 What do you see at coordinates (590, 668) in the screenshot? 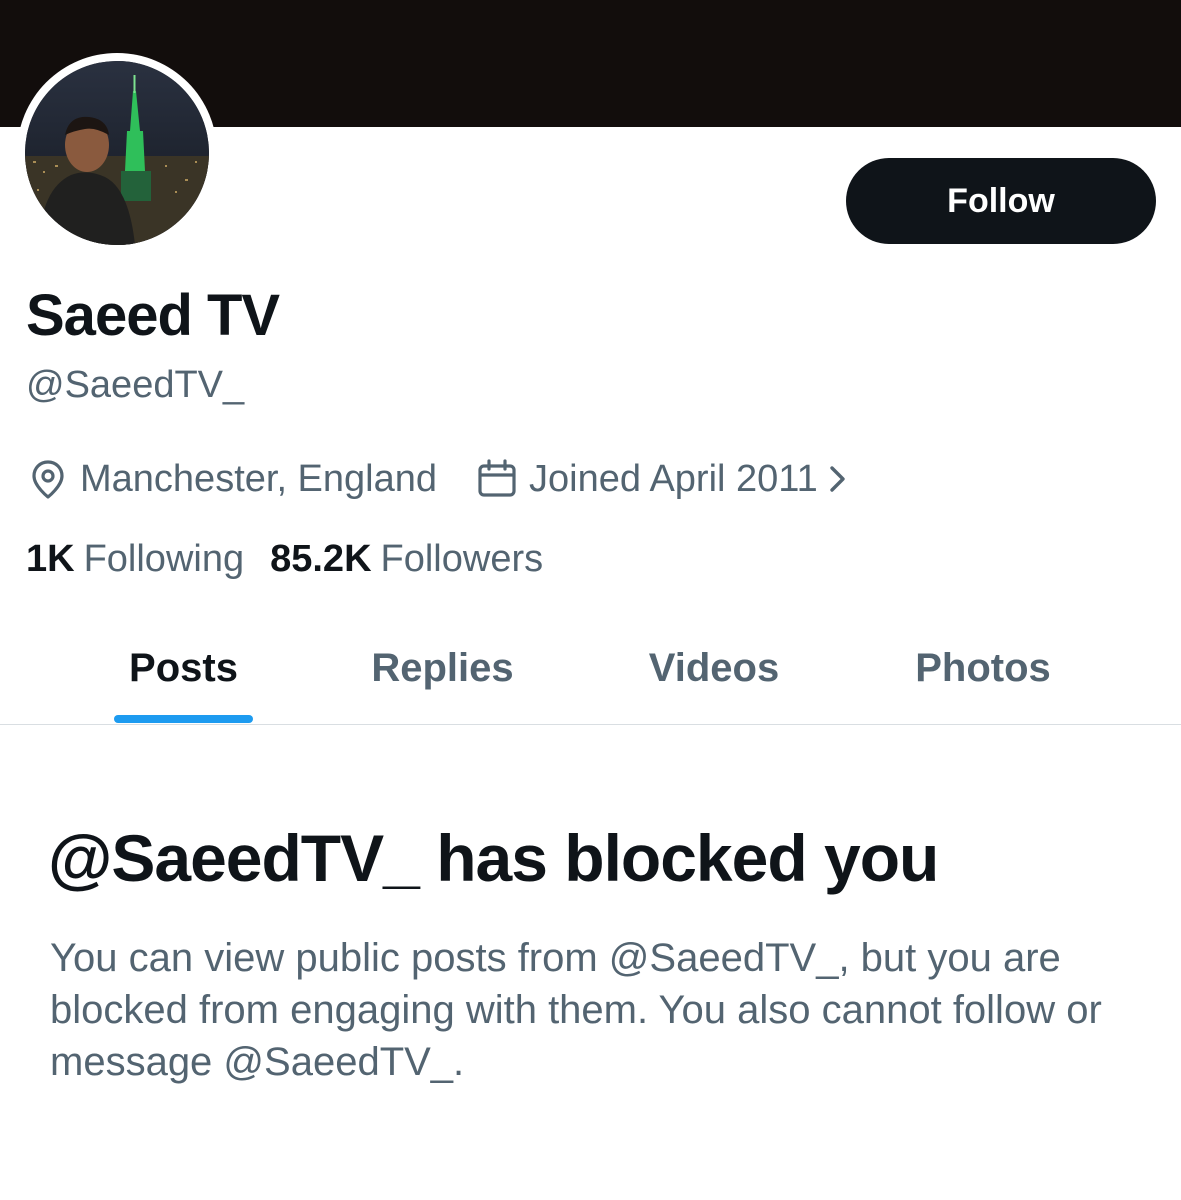
I see `profile-tabs: Posts Replies Videos Photos` at bounding box center [590, 668].